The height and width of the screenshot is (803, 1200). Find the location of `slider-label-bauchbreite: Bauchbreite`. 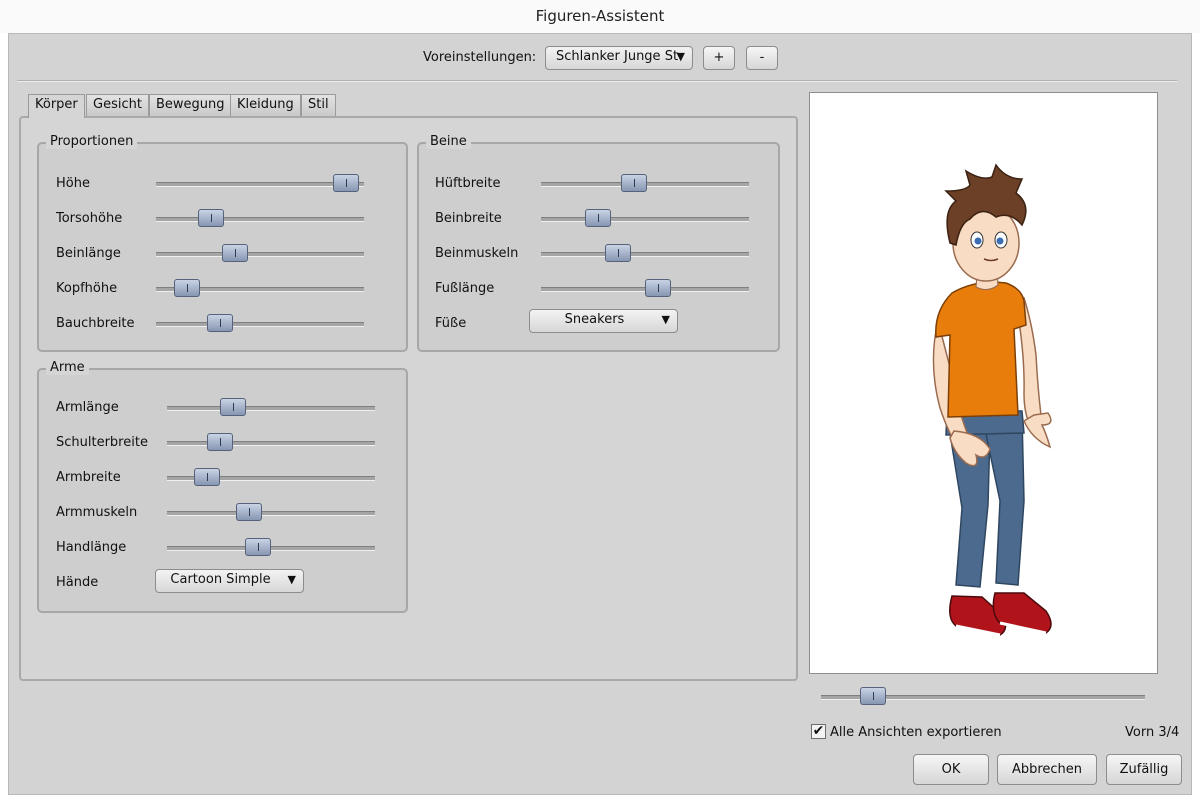

slider-label-bauchbreite: Bauchbreite is located at coordinates (95, 323).